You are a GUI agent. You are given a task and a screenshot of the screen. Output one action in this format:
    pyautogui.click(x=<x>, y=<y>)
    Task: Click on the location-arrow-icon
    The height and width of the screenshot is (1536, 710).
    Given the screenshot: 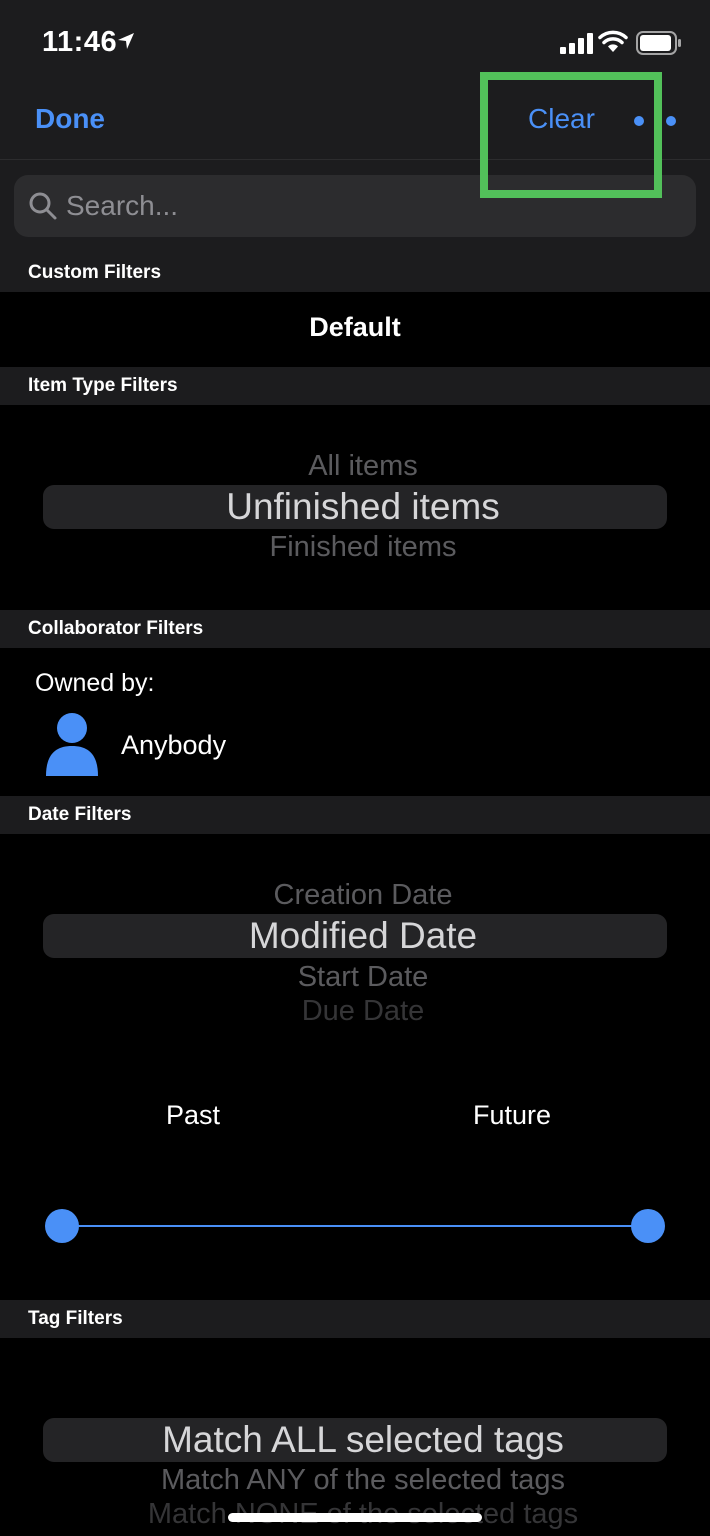 What is the action you would take?
    pyautogui.click(x=126, y=41)
    